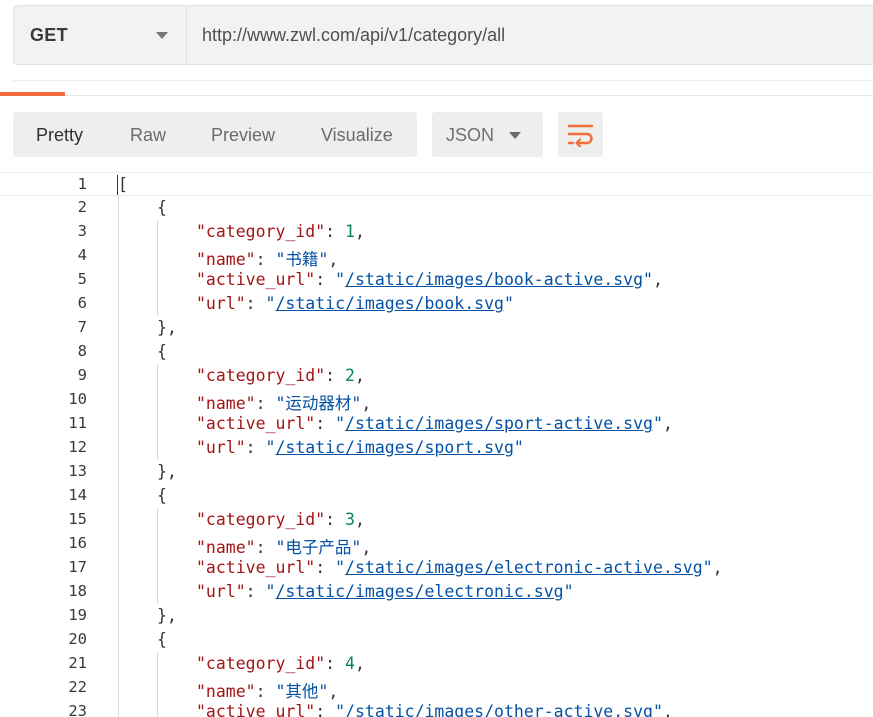 This screenshot has height=717, width=873. I want to click on line-number: 11, so click(77, 423).